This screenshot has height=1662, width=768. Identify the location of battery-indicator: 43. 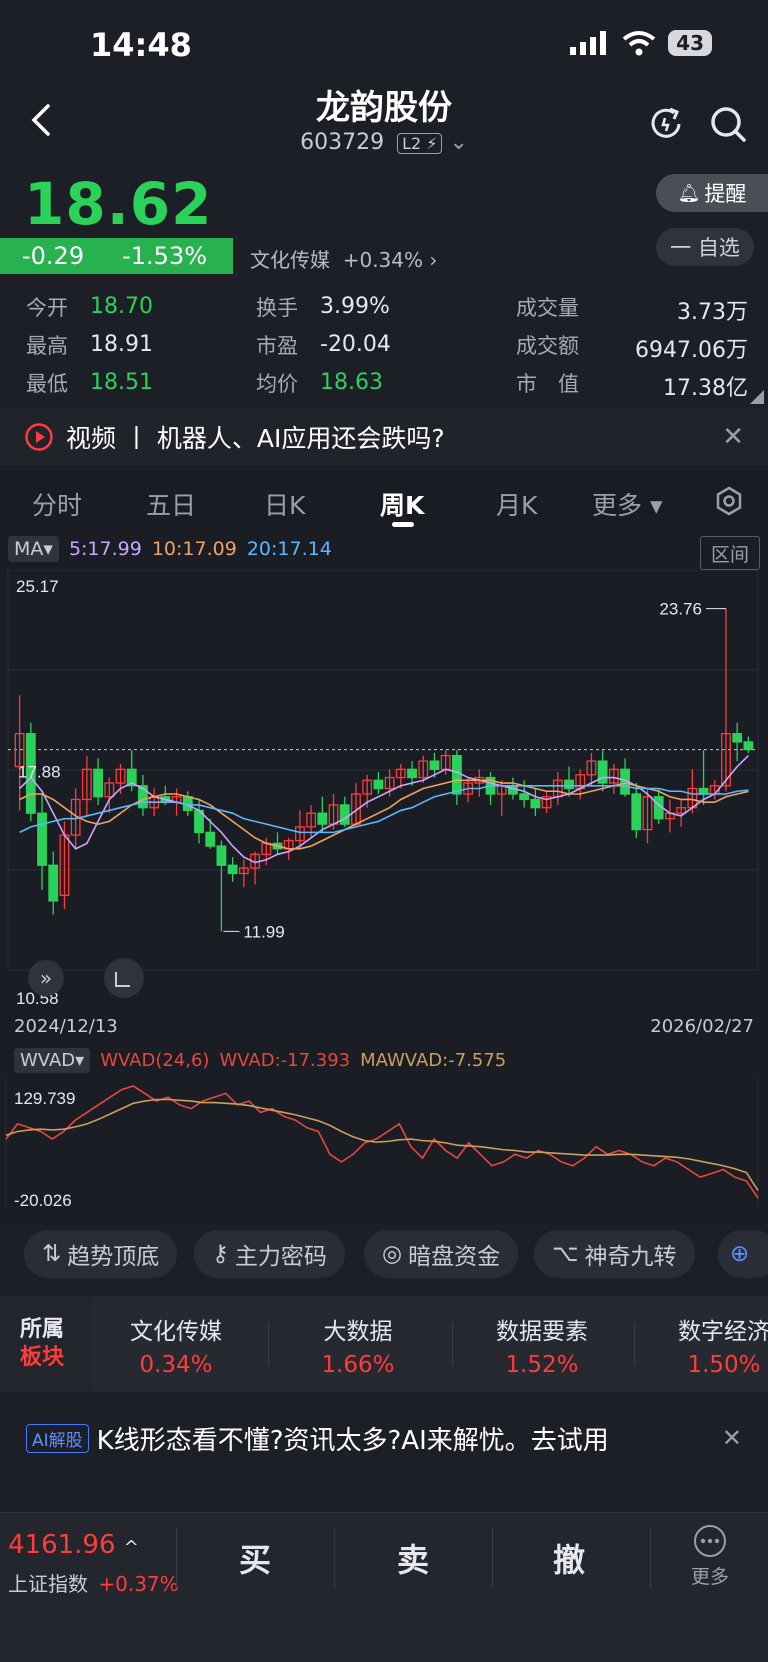
(690, 43).